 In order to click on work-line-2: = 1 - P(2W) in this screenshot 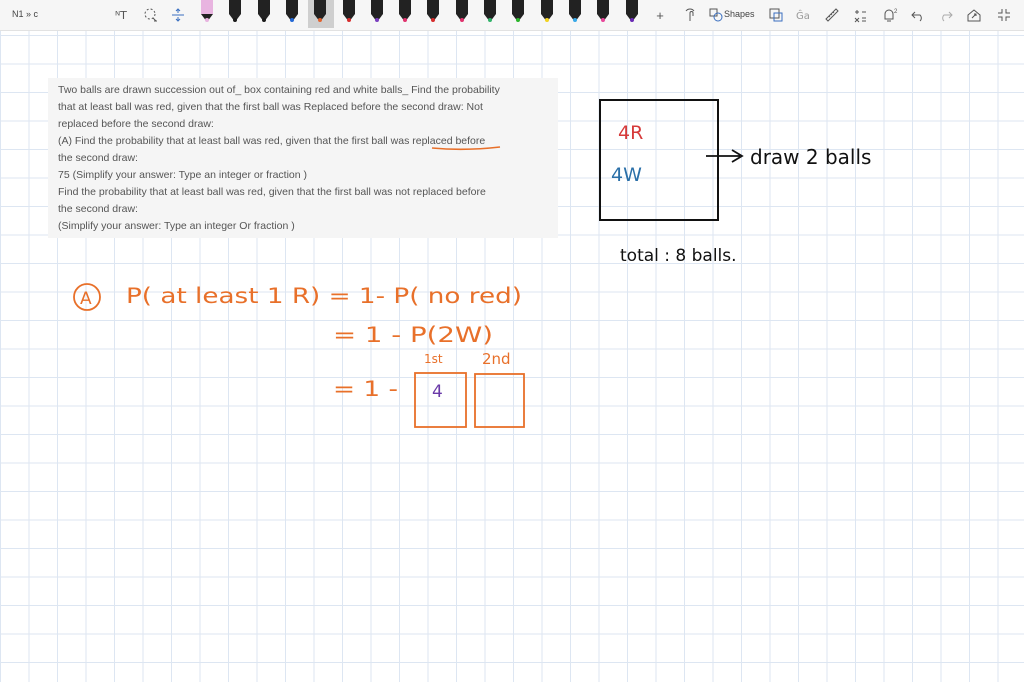, I will do `click(413, 335)`.